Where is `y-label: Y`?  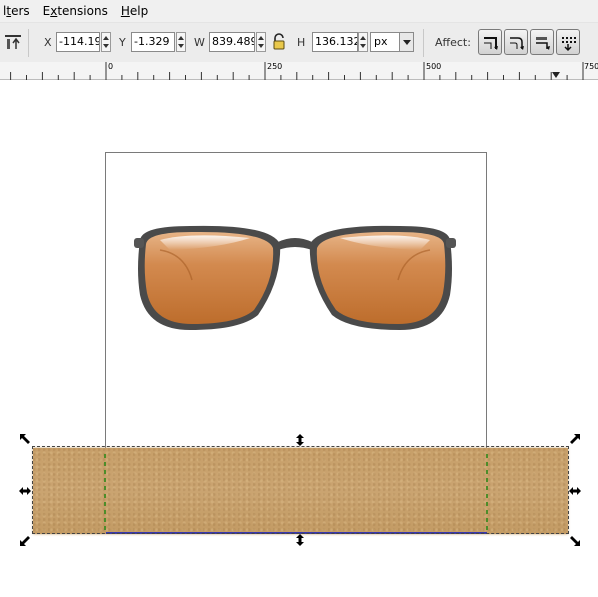 y-label: Y is located at coordinates (122, 42).